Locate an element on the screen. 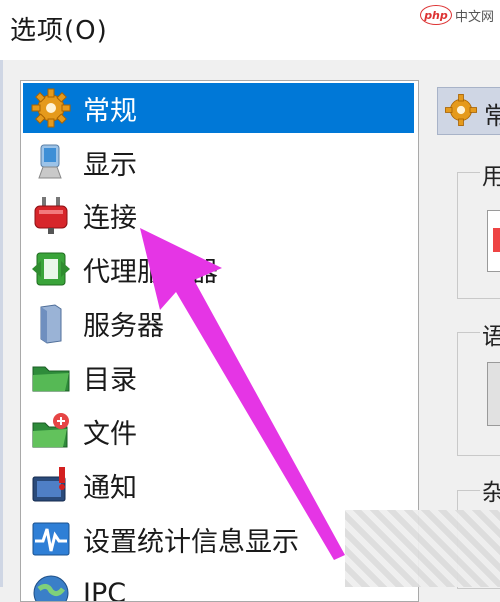  blurred-region is located at coordinates (422, 548).